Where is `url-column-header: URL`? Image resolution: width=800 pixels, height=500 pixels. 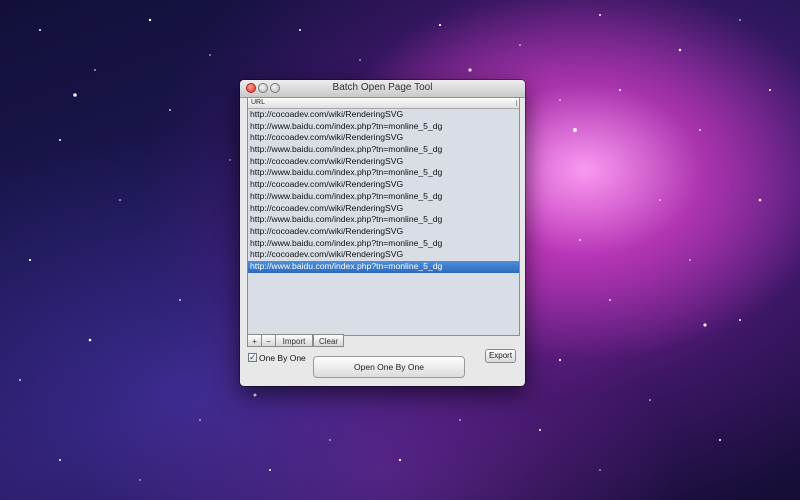 url-column-header: URL is located at coordinates (383, 103).